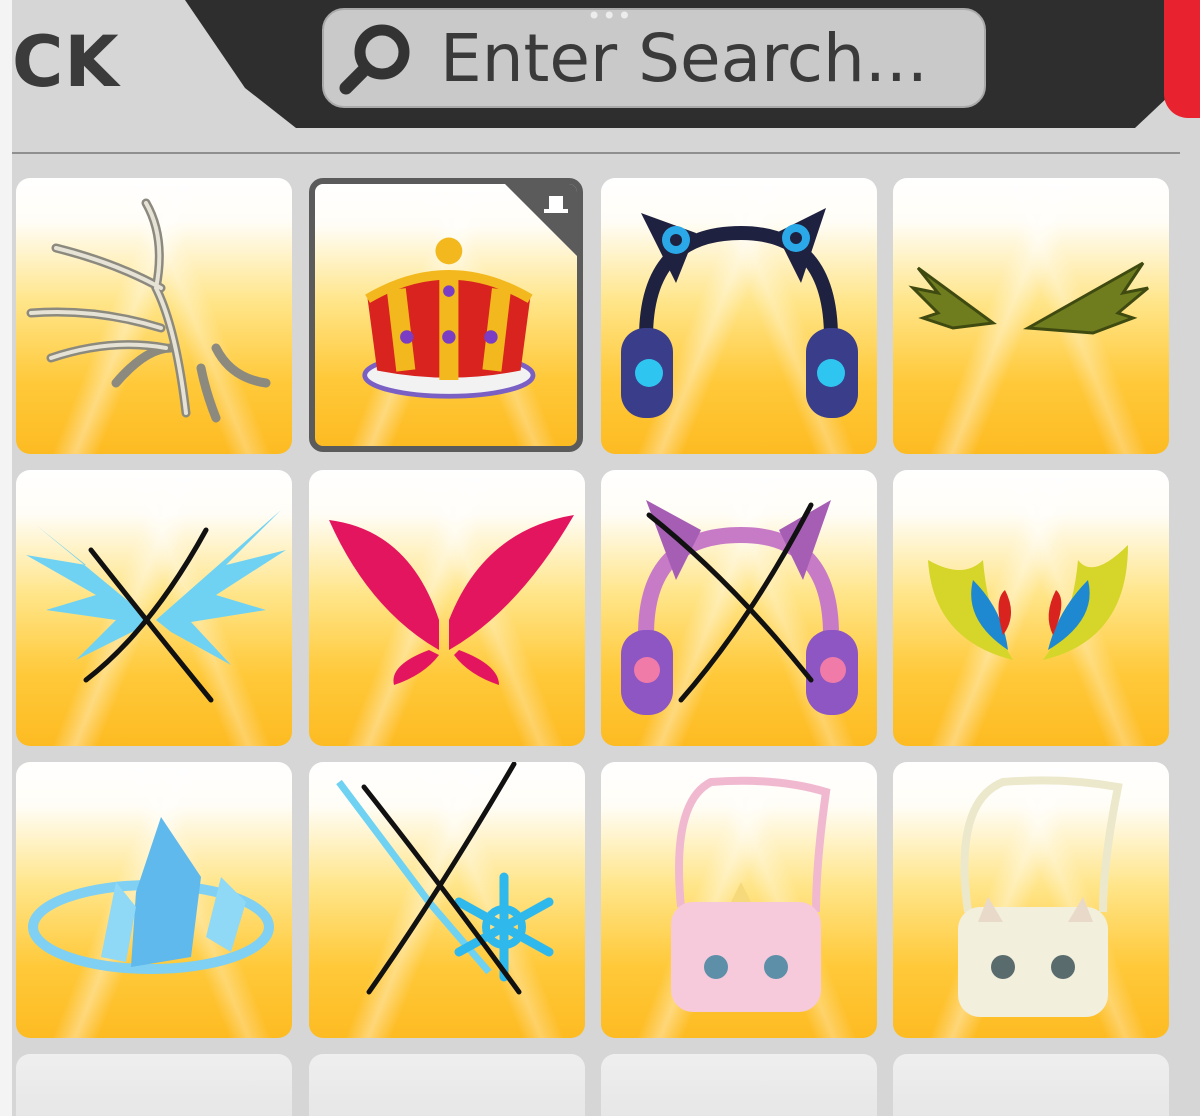  Describe the element at coordinates (751, 894) in the screenshot. I see `unicorn-purse-image` at that location.